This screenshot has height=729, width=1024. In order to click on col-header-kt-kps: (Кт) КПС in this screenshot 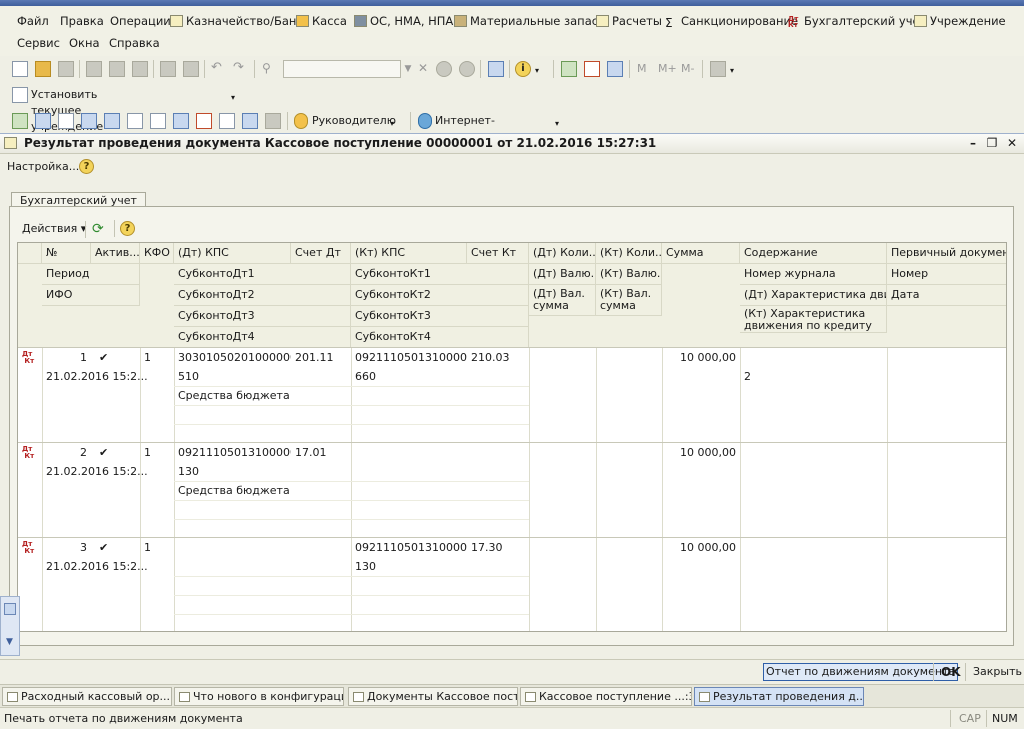, I will do `click(409, 253)`.